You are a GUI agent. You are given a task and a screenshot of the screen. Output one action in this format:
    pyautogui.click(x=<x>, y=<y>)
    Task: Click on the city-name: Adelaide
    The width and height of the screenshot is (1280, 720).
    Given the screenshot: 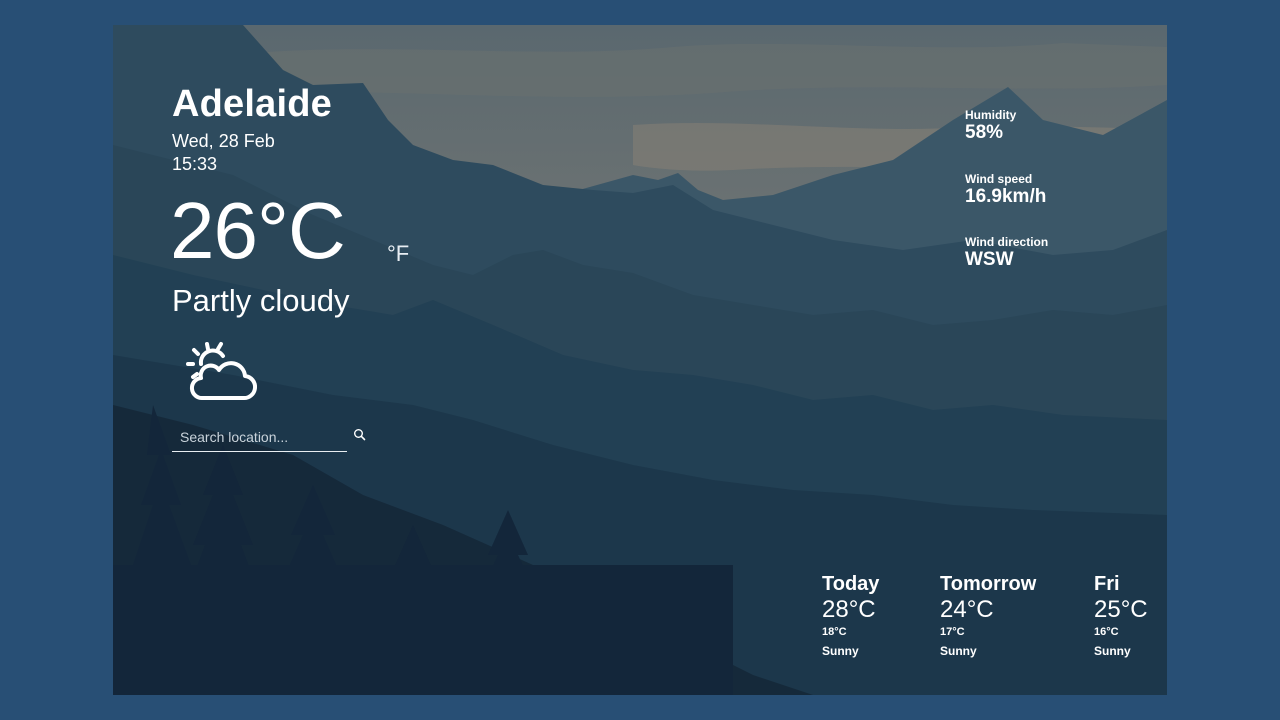 What is the action you would take?
    pyautogui.click(x=252, y=104)
    